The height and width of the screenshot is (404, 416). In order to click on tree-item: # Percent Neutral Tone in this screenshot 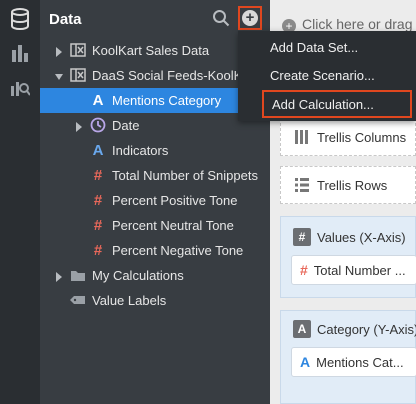, I will do `click(155, 225)`.